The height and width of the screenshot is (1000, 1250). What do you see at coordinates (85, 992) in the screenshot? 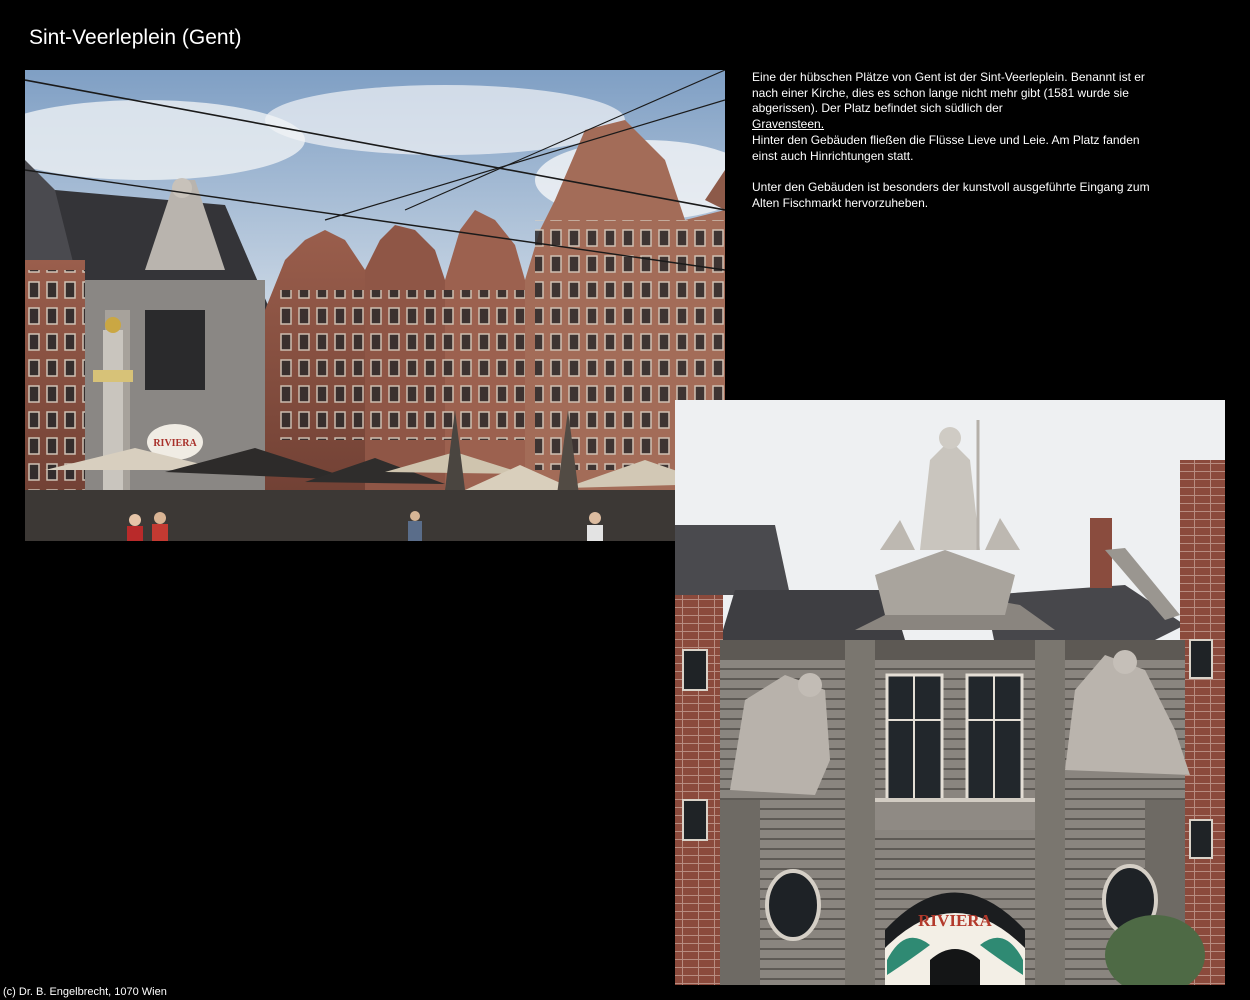
I see `copyright-notice: (c) Dr. B. Engelbrecht, 1070 Wien` at bounding box center [85, 992].